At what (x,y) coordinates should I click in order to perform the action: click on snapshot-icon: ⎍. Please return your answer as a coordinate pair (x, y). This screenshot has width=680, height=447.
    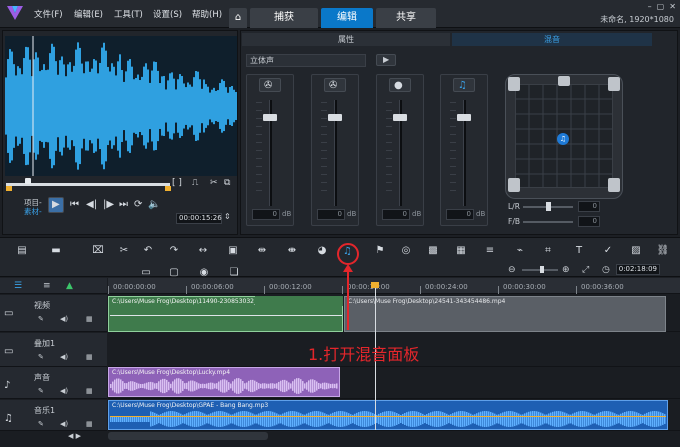
    Looking at the image, I should click on (195, 183).